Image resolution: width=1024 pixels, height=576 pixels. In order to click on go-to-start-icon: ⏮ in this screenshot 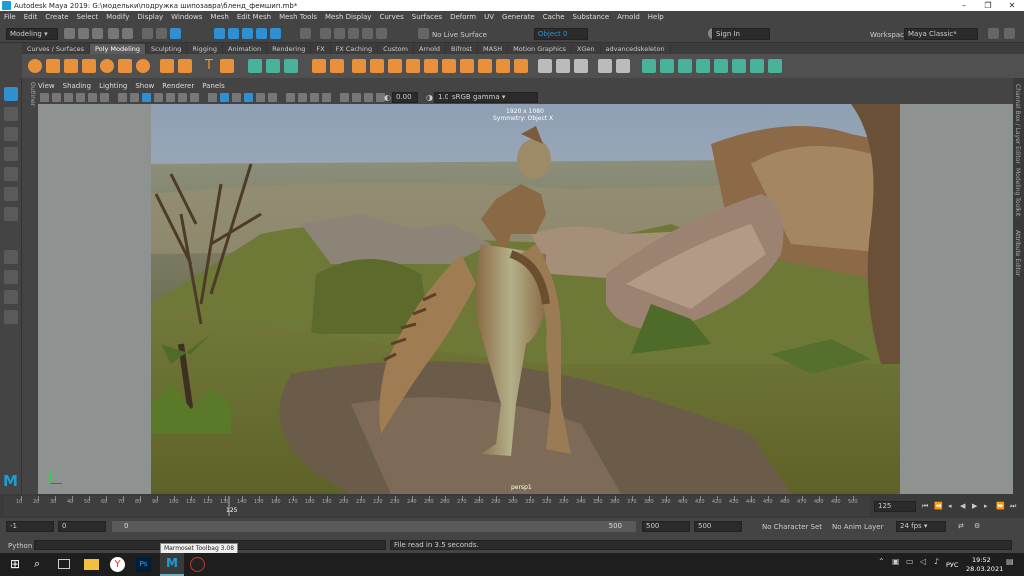, I will do `click(925, 506)`.